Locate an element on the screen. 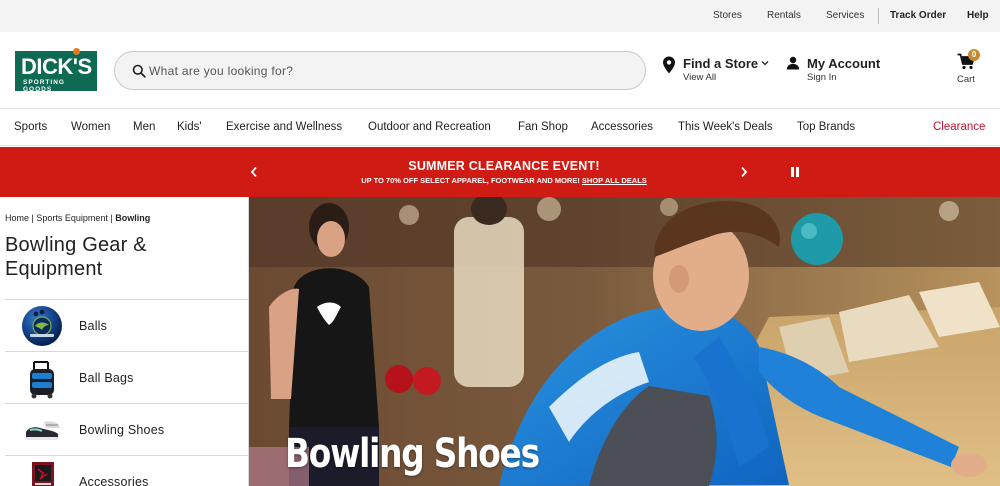 The height and width of the screenshot is (486, 1000). services-link: Services is located at coordinates (845, 15).